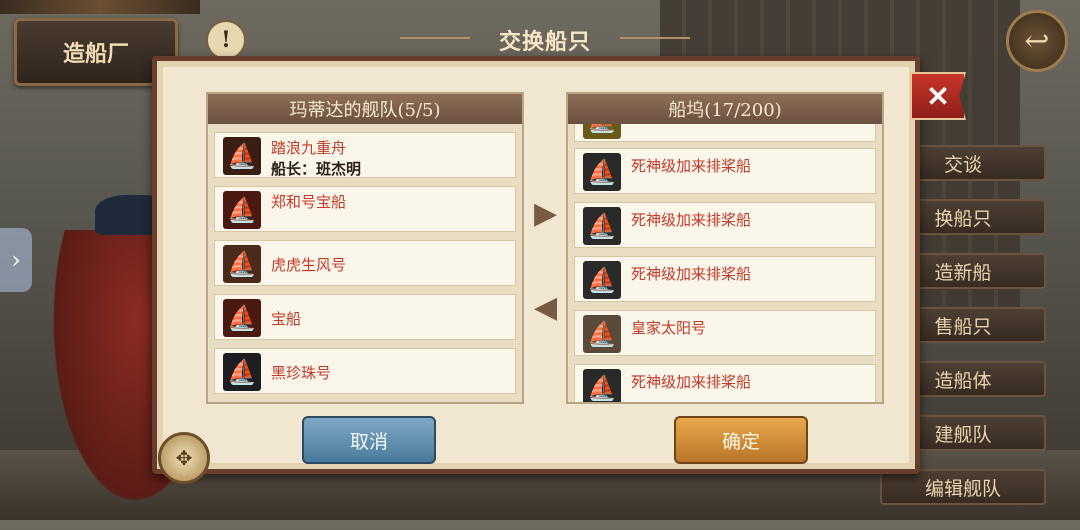 The image size is (1080, 530). Describe the element at coordinates (95, 54) in the screenshot. I see `shipyard-label: 造船厂` at that location.